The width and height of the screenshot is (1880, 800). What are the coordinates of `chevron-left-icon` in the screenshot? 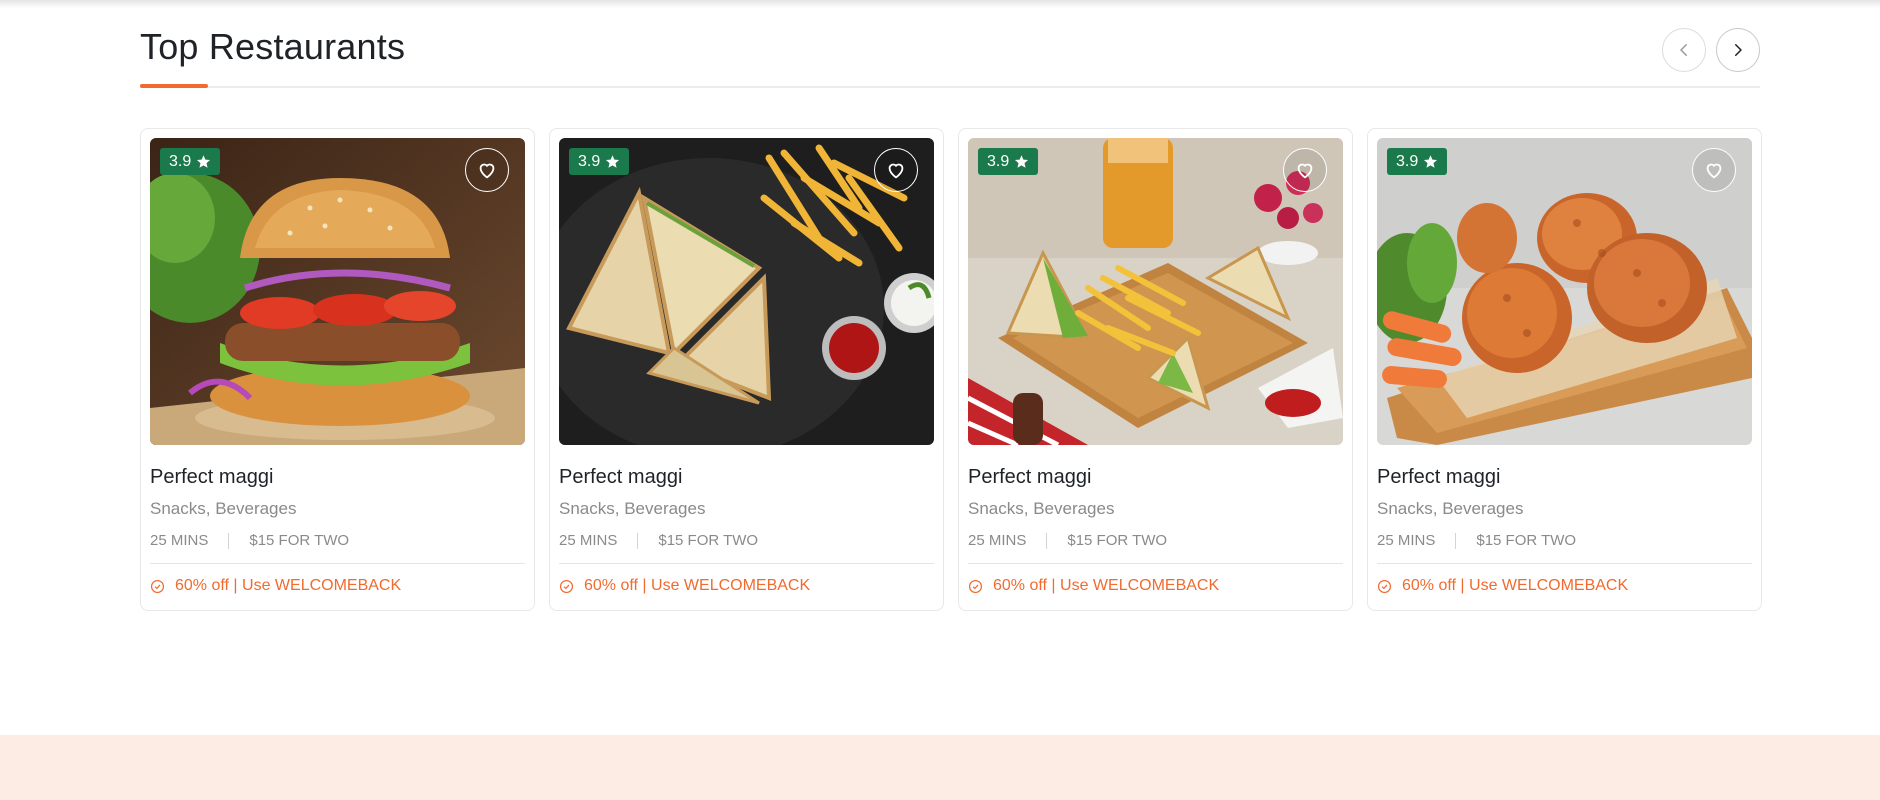 It's located at (1683, 50).